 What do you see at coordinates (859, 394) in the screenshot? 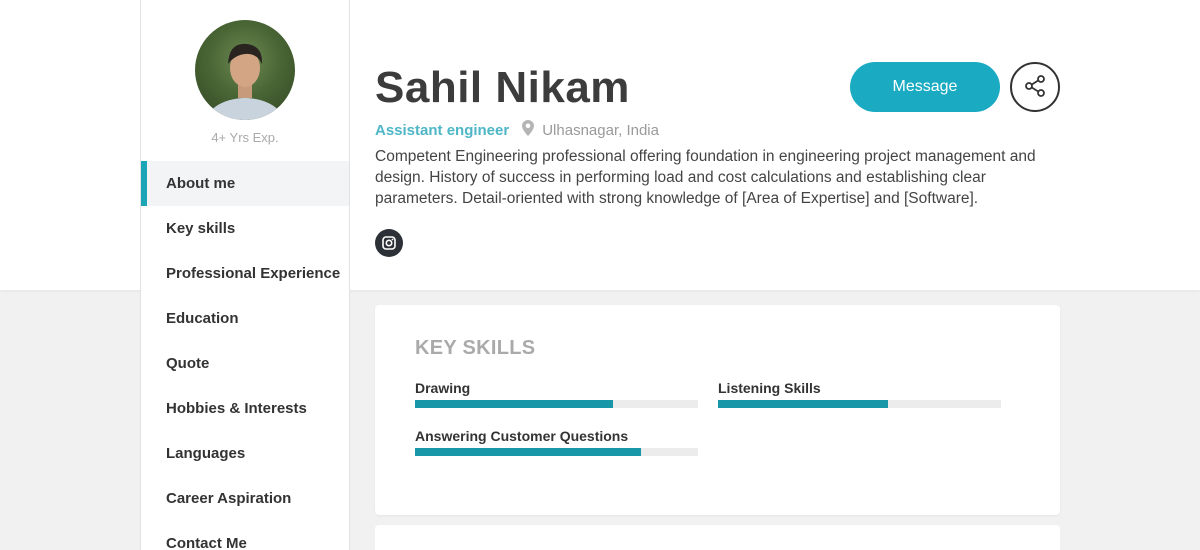
I see `skill-item: Listening Skills` at bounding box center [859, 394].